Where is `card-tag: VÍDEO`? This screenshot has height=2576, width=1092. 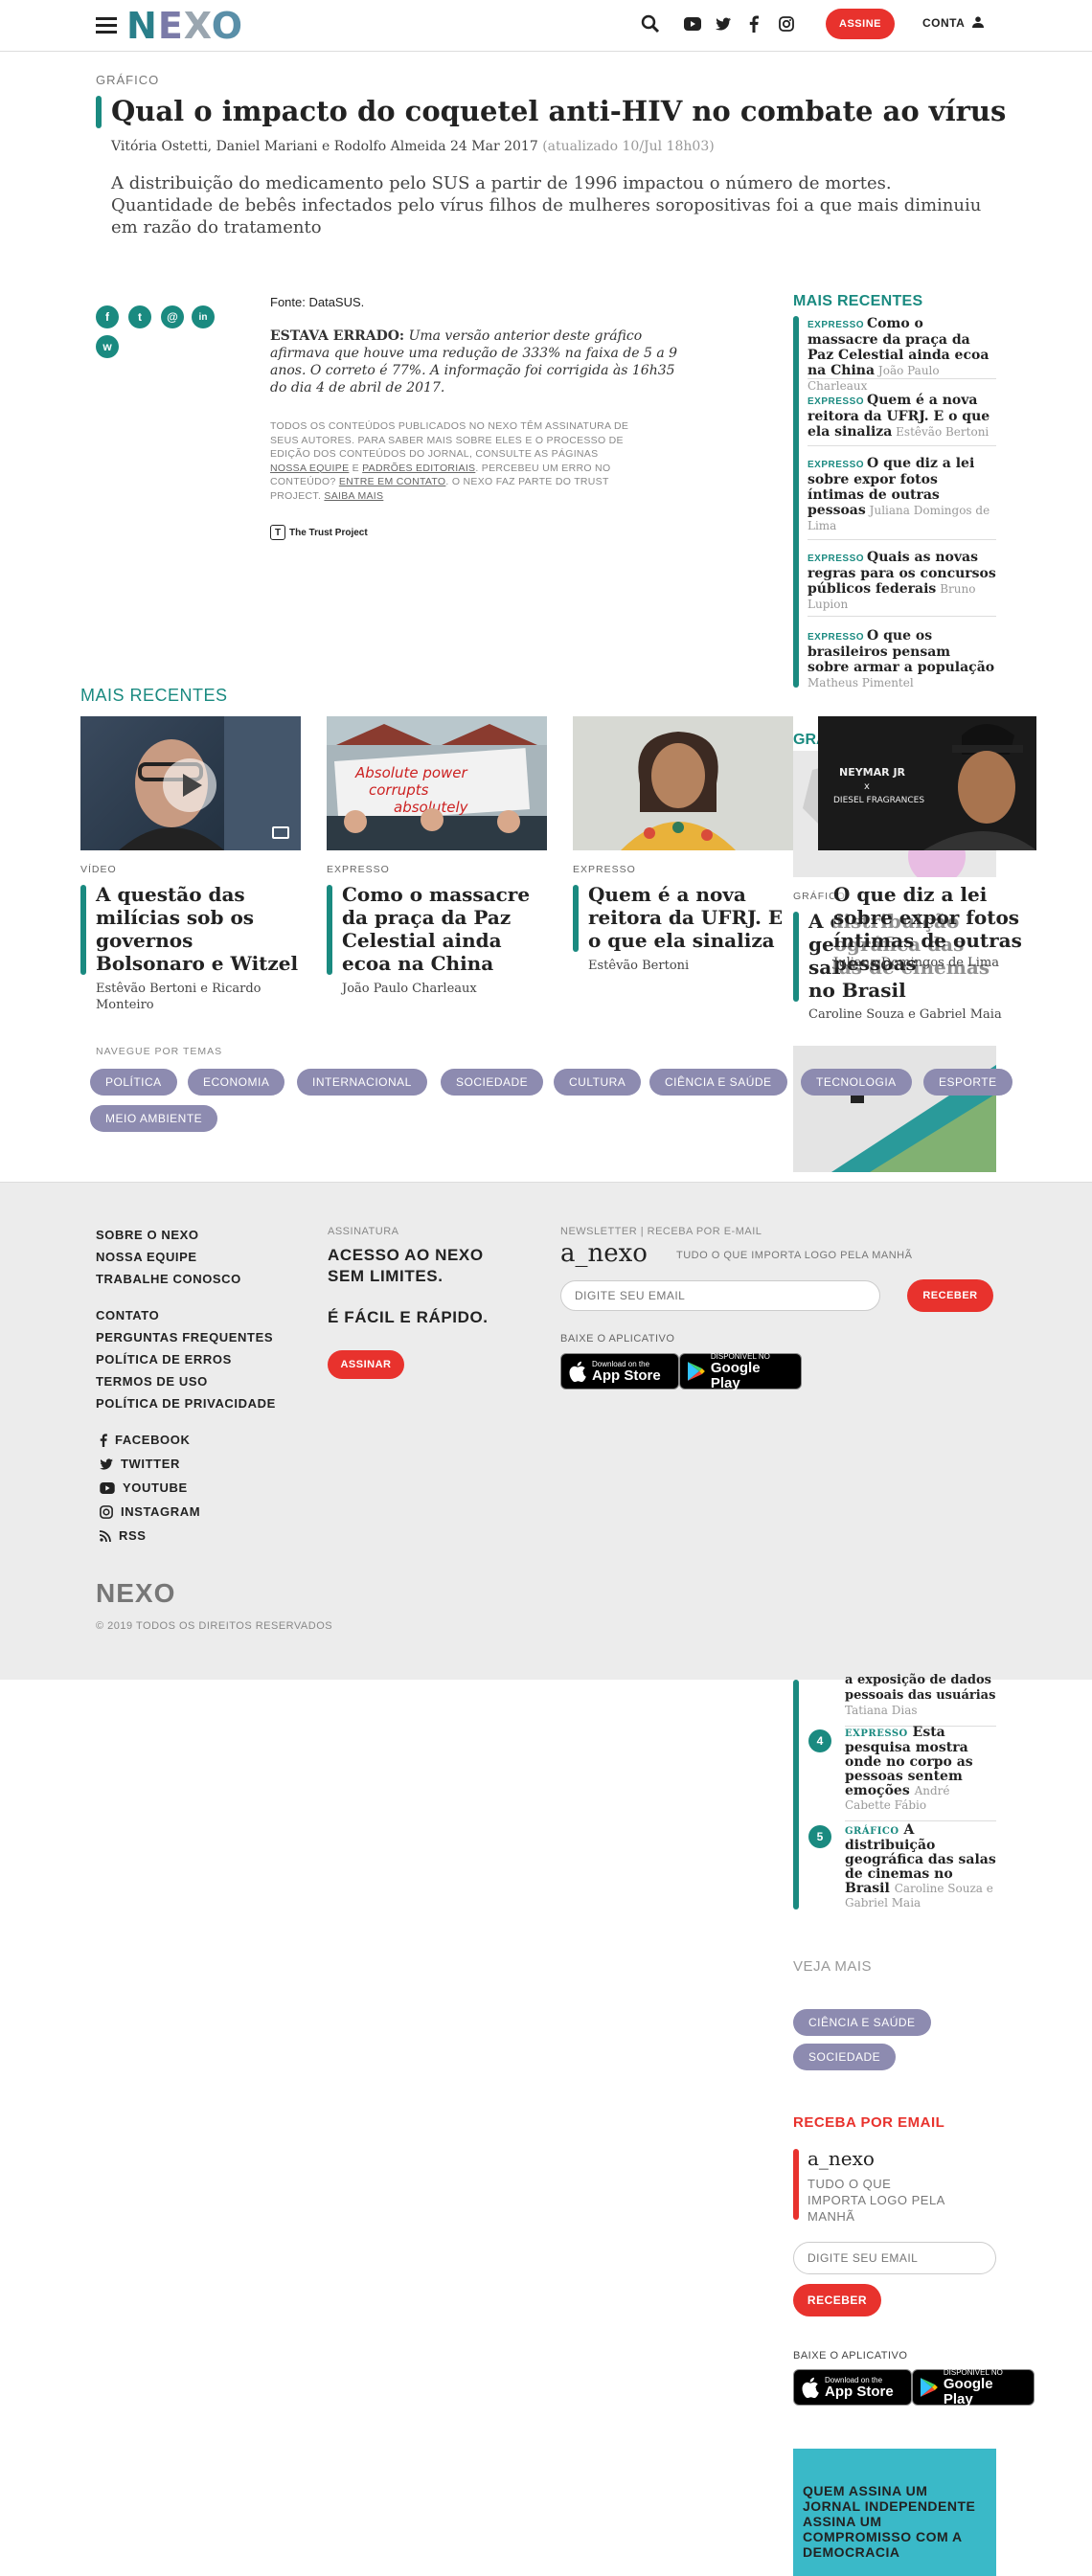
card-tag: VÍDEO is located at coordinates (98, 869).